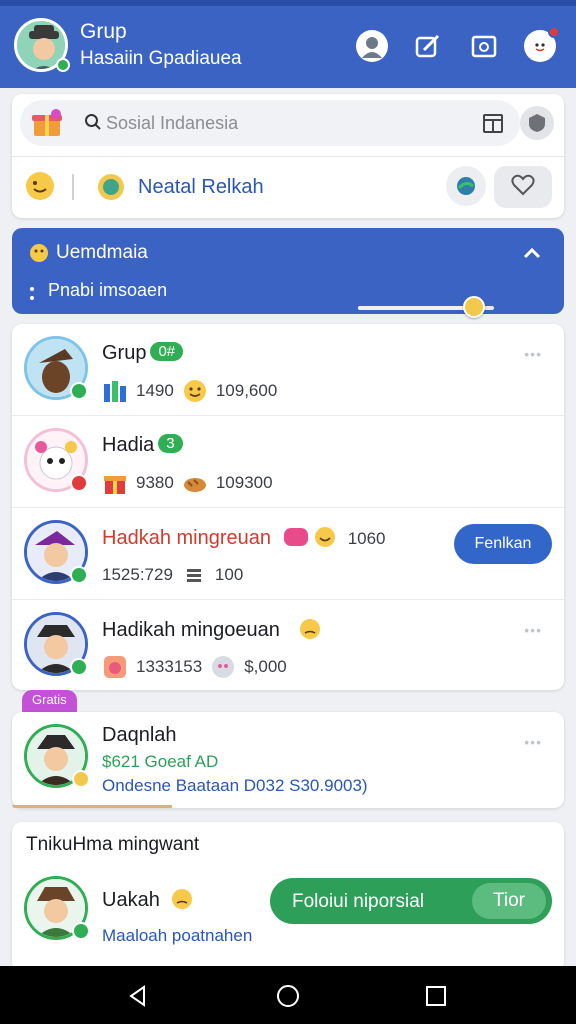 The image size is (576, 1024). What do you see at coordinates (288, 370) in the screenshot?
I see `list-item: Grup 0# 1490 109,600 •••` at bounding box center [288, 370].